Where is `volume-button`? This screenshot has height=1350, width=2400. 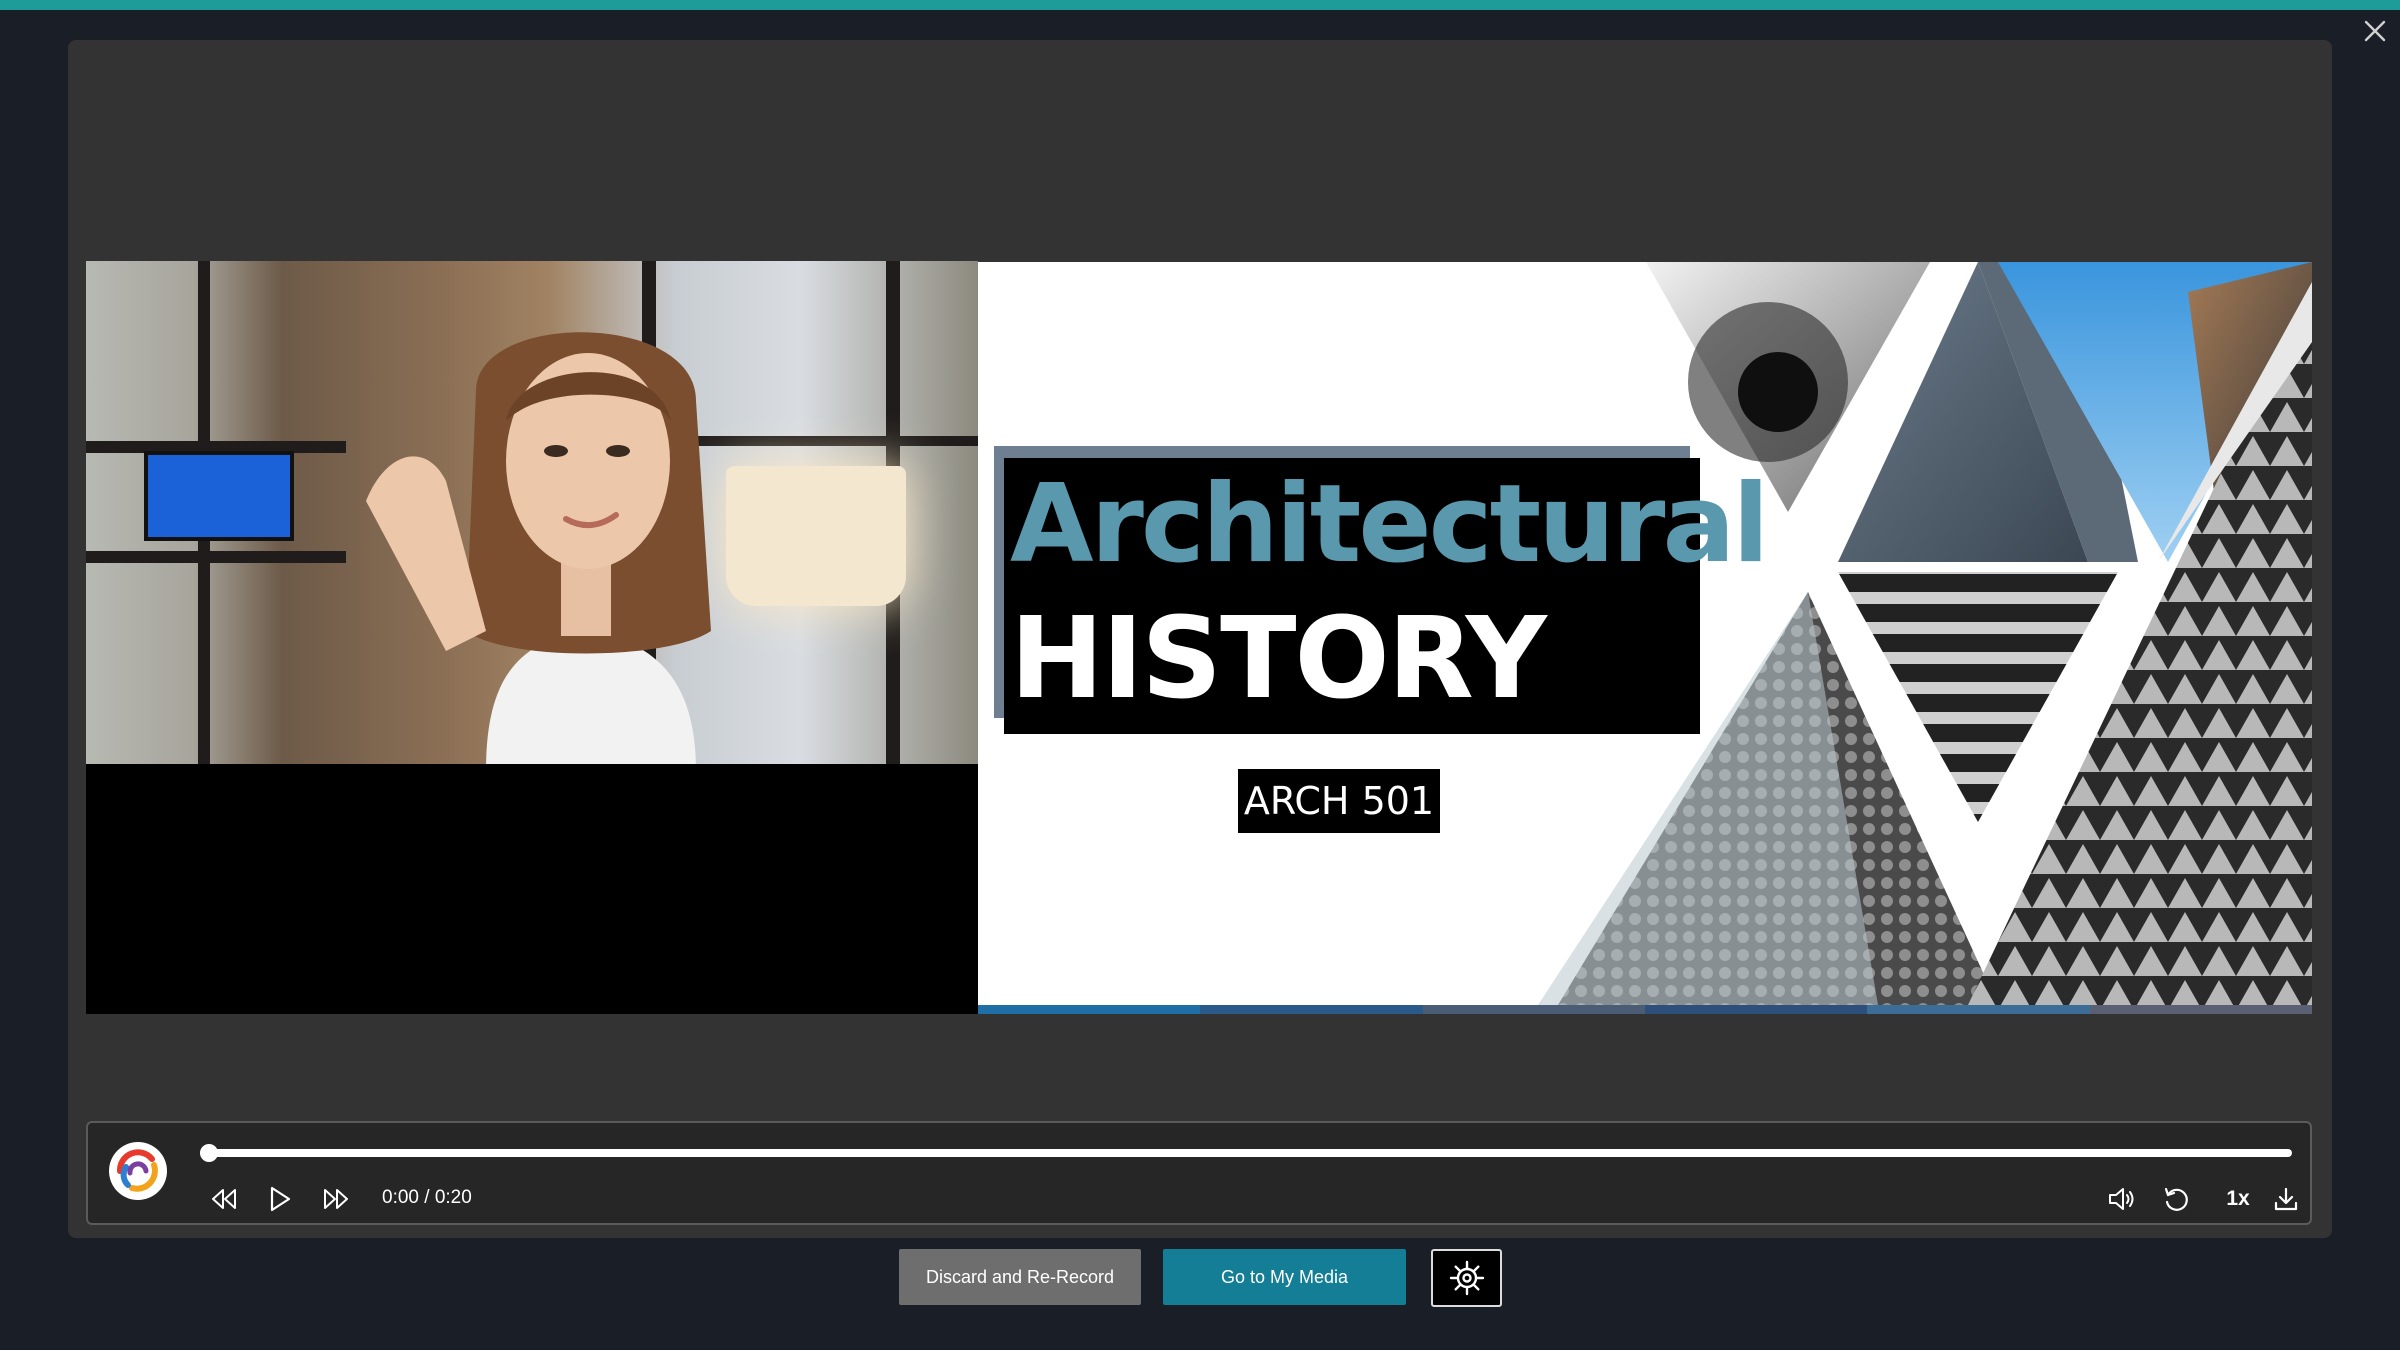 volume-button is located at coordinates (2122, 1199).